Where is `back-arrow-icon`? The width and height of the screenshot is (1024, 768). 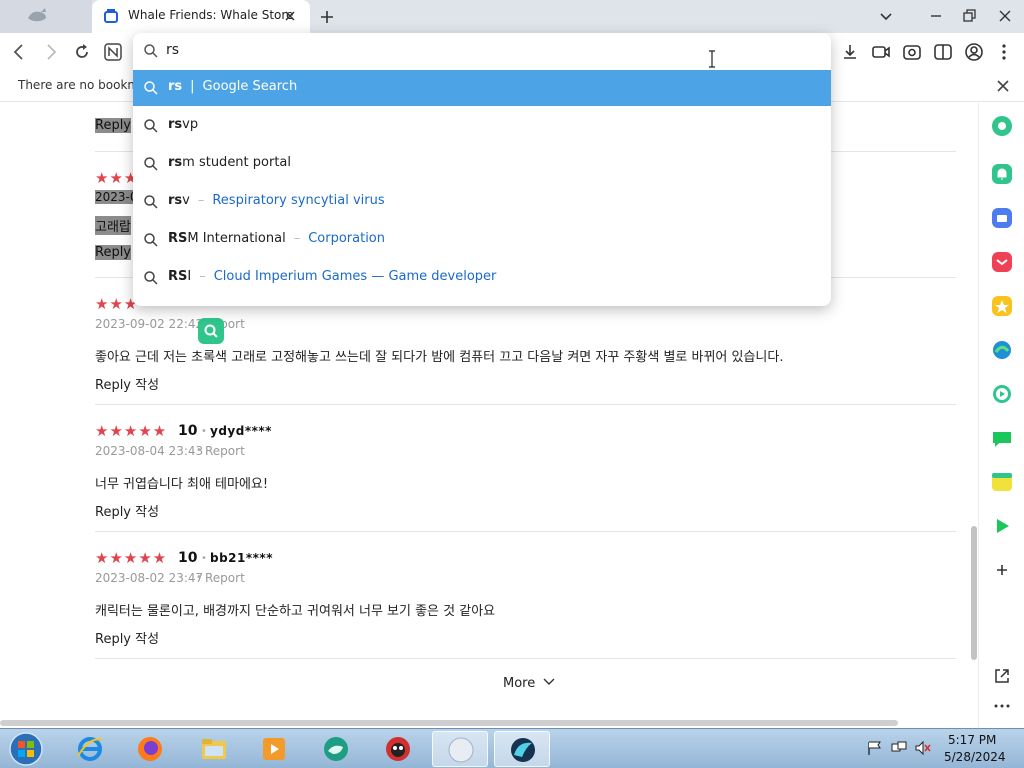
back-arrow-icon is located at coordinates (19, 52).